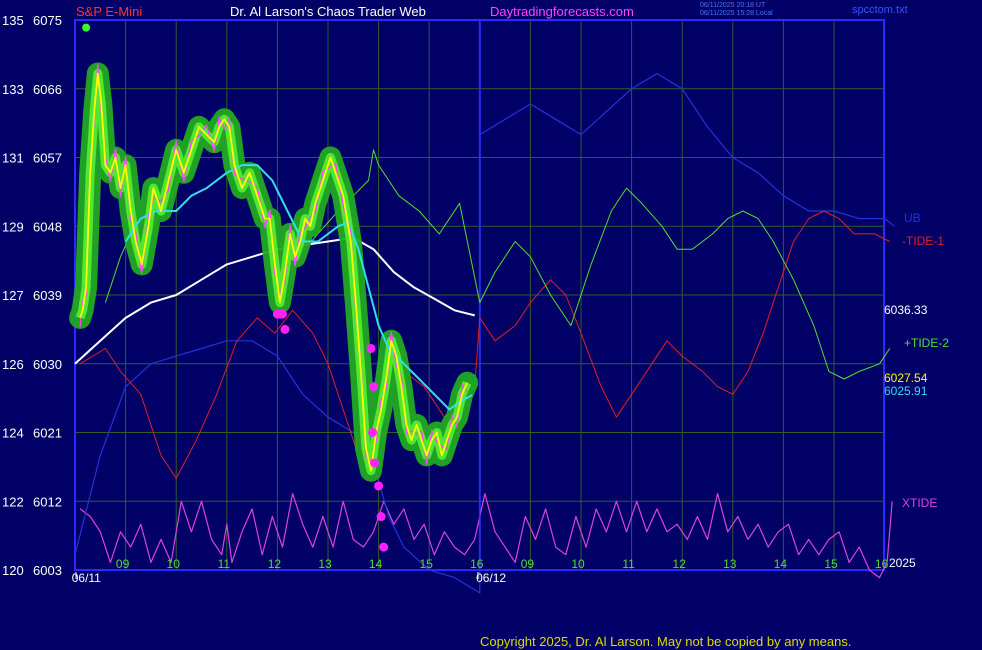 This screenshot has height=650, width=982. I want to click on site-title: Dr. Al Larson's Chaos Trader Web, so click(328, 11).